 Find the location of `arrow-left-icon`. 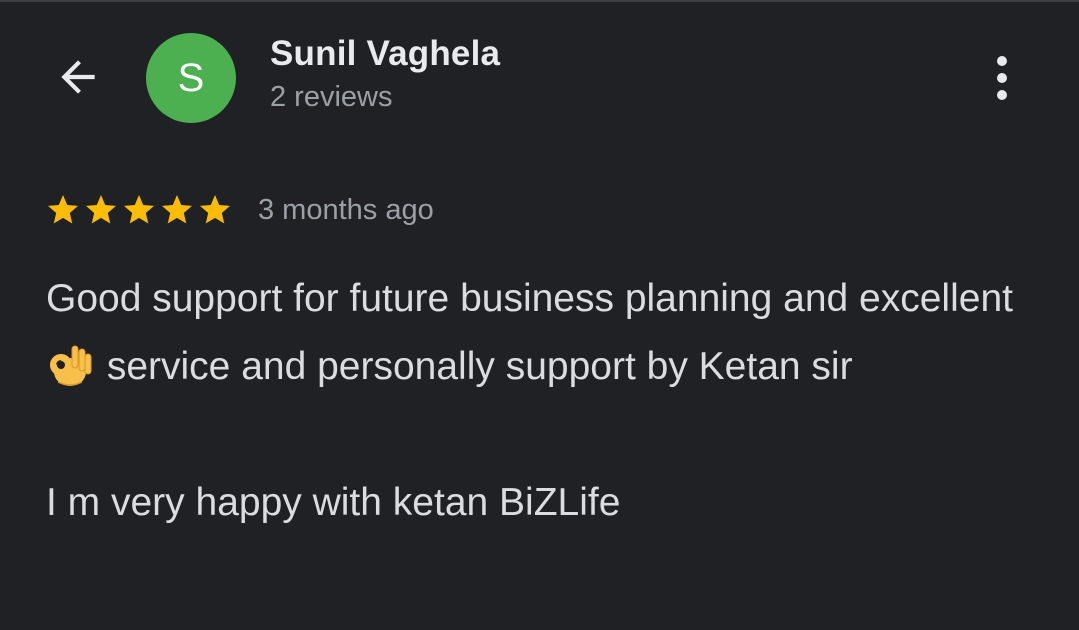

arrow-left-icon is located at coordinates (78, 77).